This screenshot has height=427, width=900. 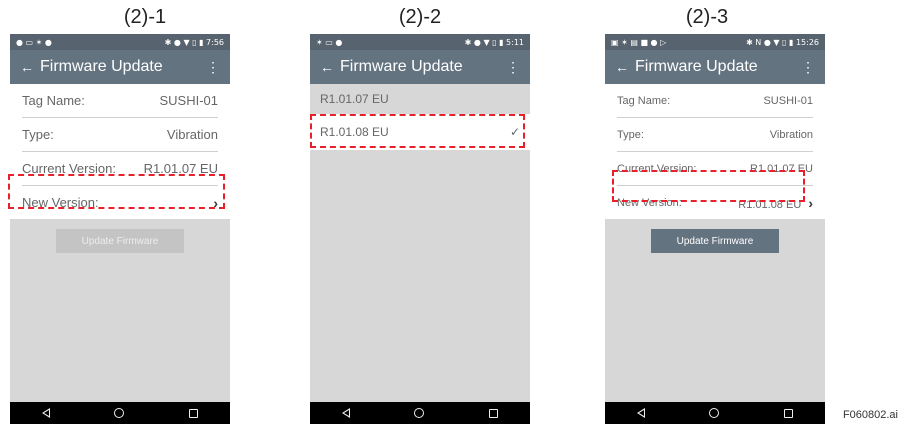 What do you see at coordinates (34, 42) in the screenshot?
I see `status-left-icons: ● ▭ ✶ ●` at bounding box center [34, 42].